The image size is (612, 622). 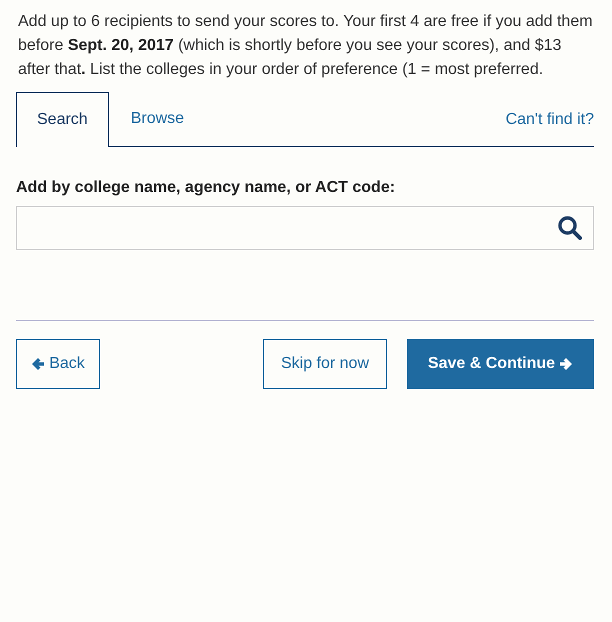 I want to click on save-continue-button: Save & Continue, so click(x=500, y=364).